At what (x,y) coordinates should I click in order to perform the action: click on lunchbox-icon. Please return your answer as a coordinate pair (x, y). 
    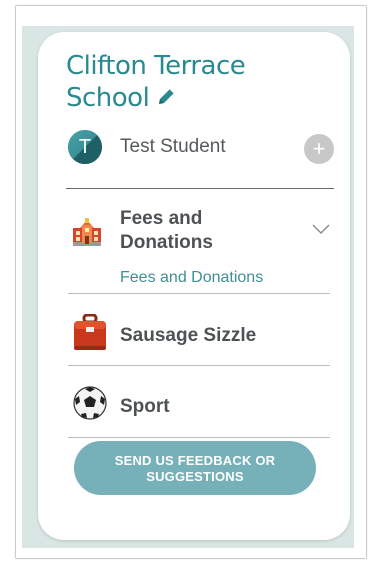
    Looking at the image, I should click on (90, 332).